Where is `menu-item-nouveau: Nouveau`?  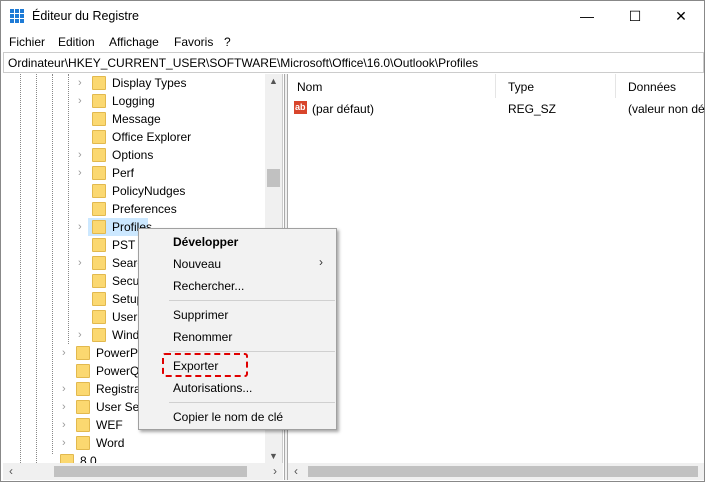 menu-item-nouveau: Nouveau is located at coordinates (197, 264).